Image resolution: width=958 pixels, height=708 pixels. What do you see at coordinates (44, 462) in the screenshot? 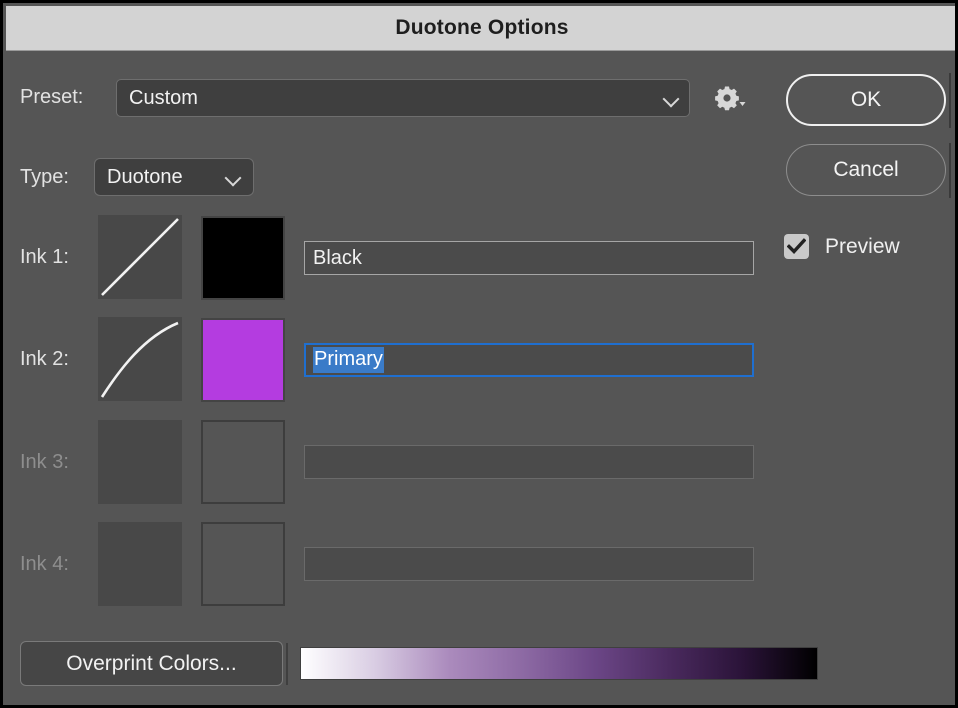
I see `ink-3-label: Ink 3:` at bounding box center [44, 462].